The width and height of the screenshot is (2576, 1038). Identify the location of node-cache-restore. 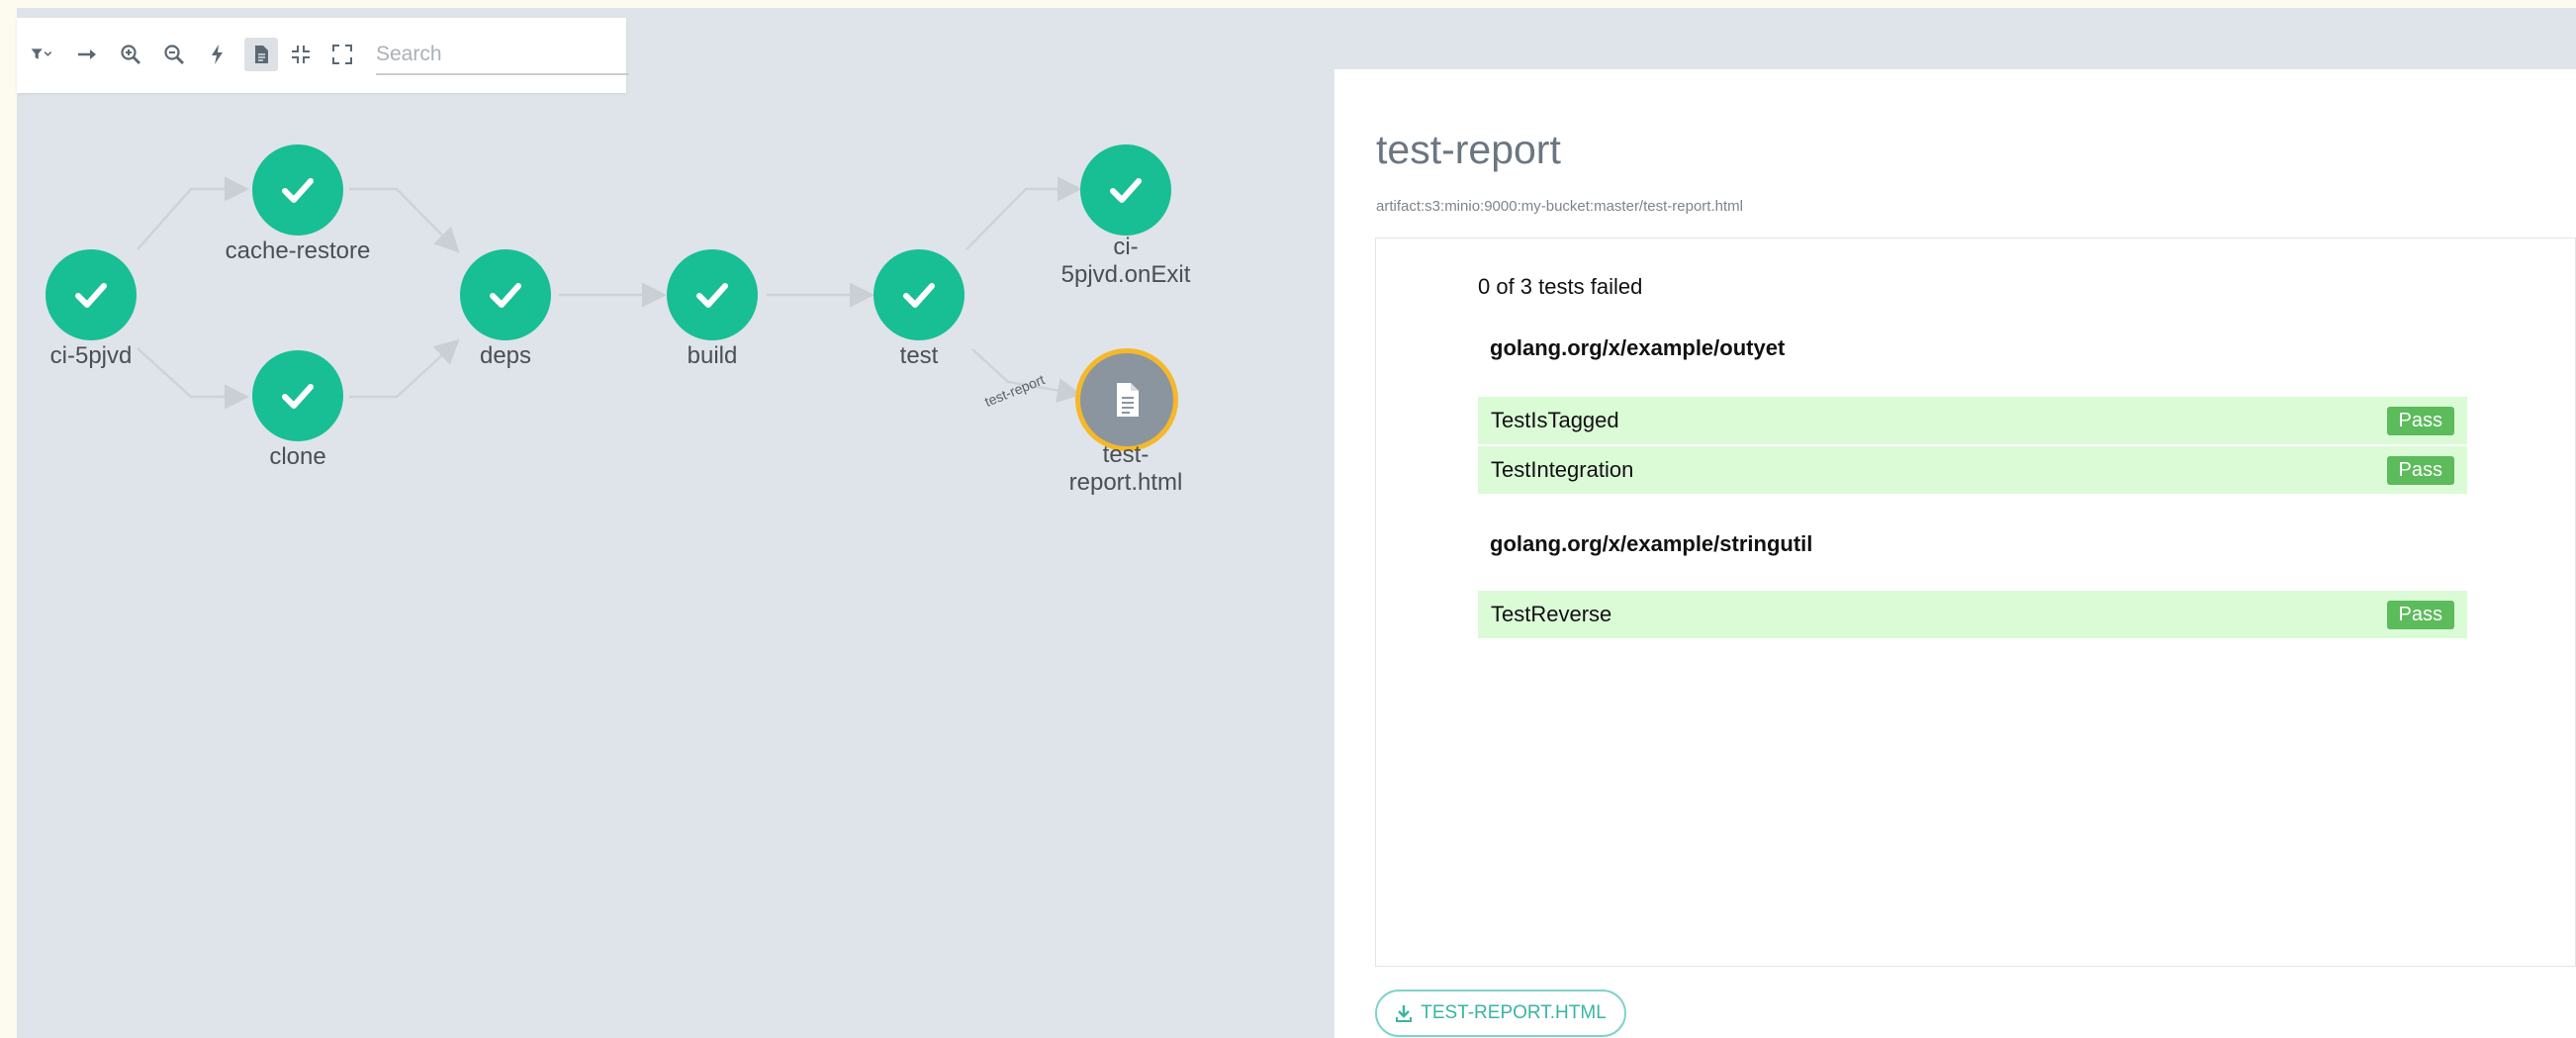
(297, 190).